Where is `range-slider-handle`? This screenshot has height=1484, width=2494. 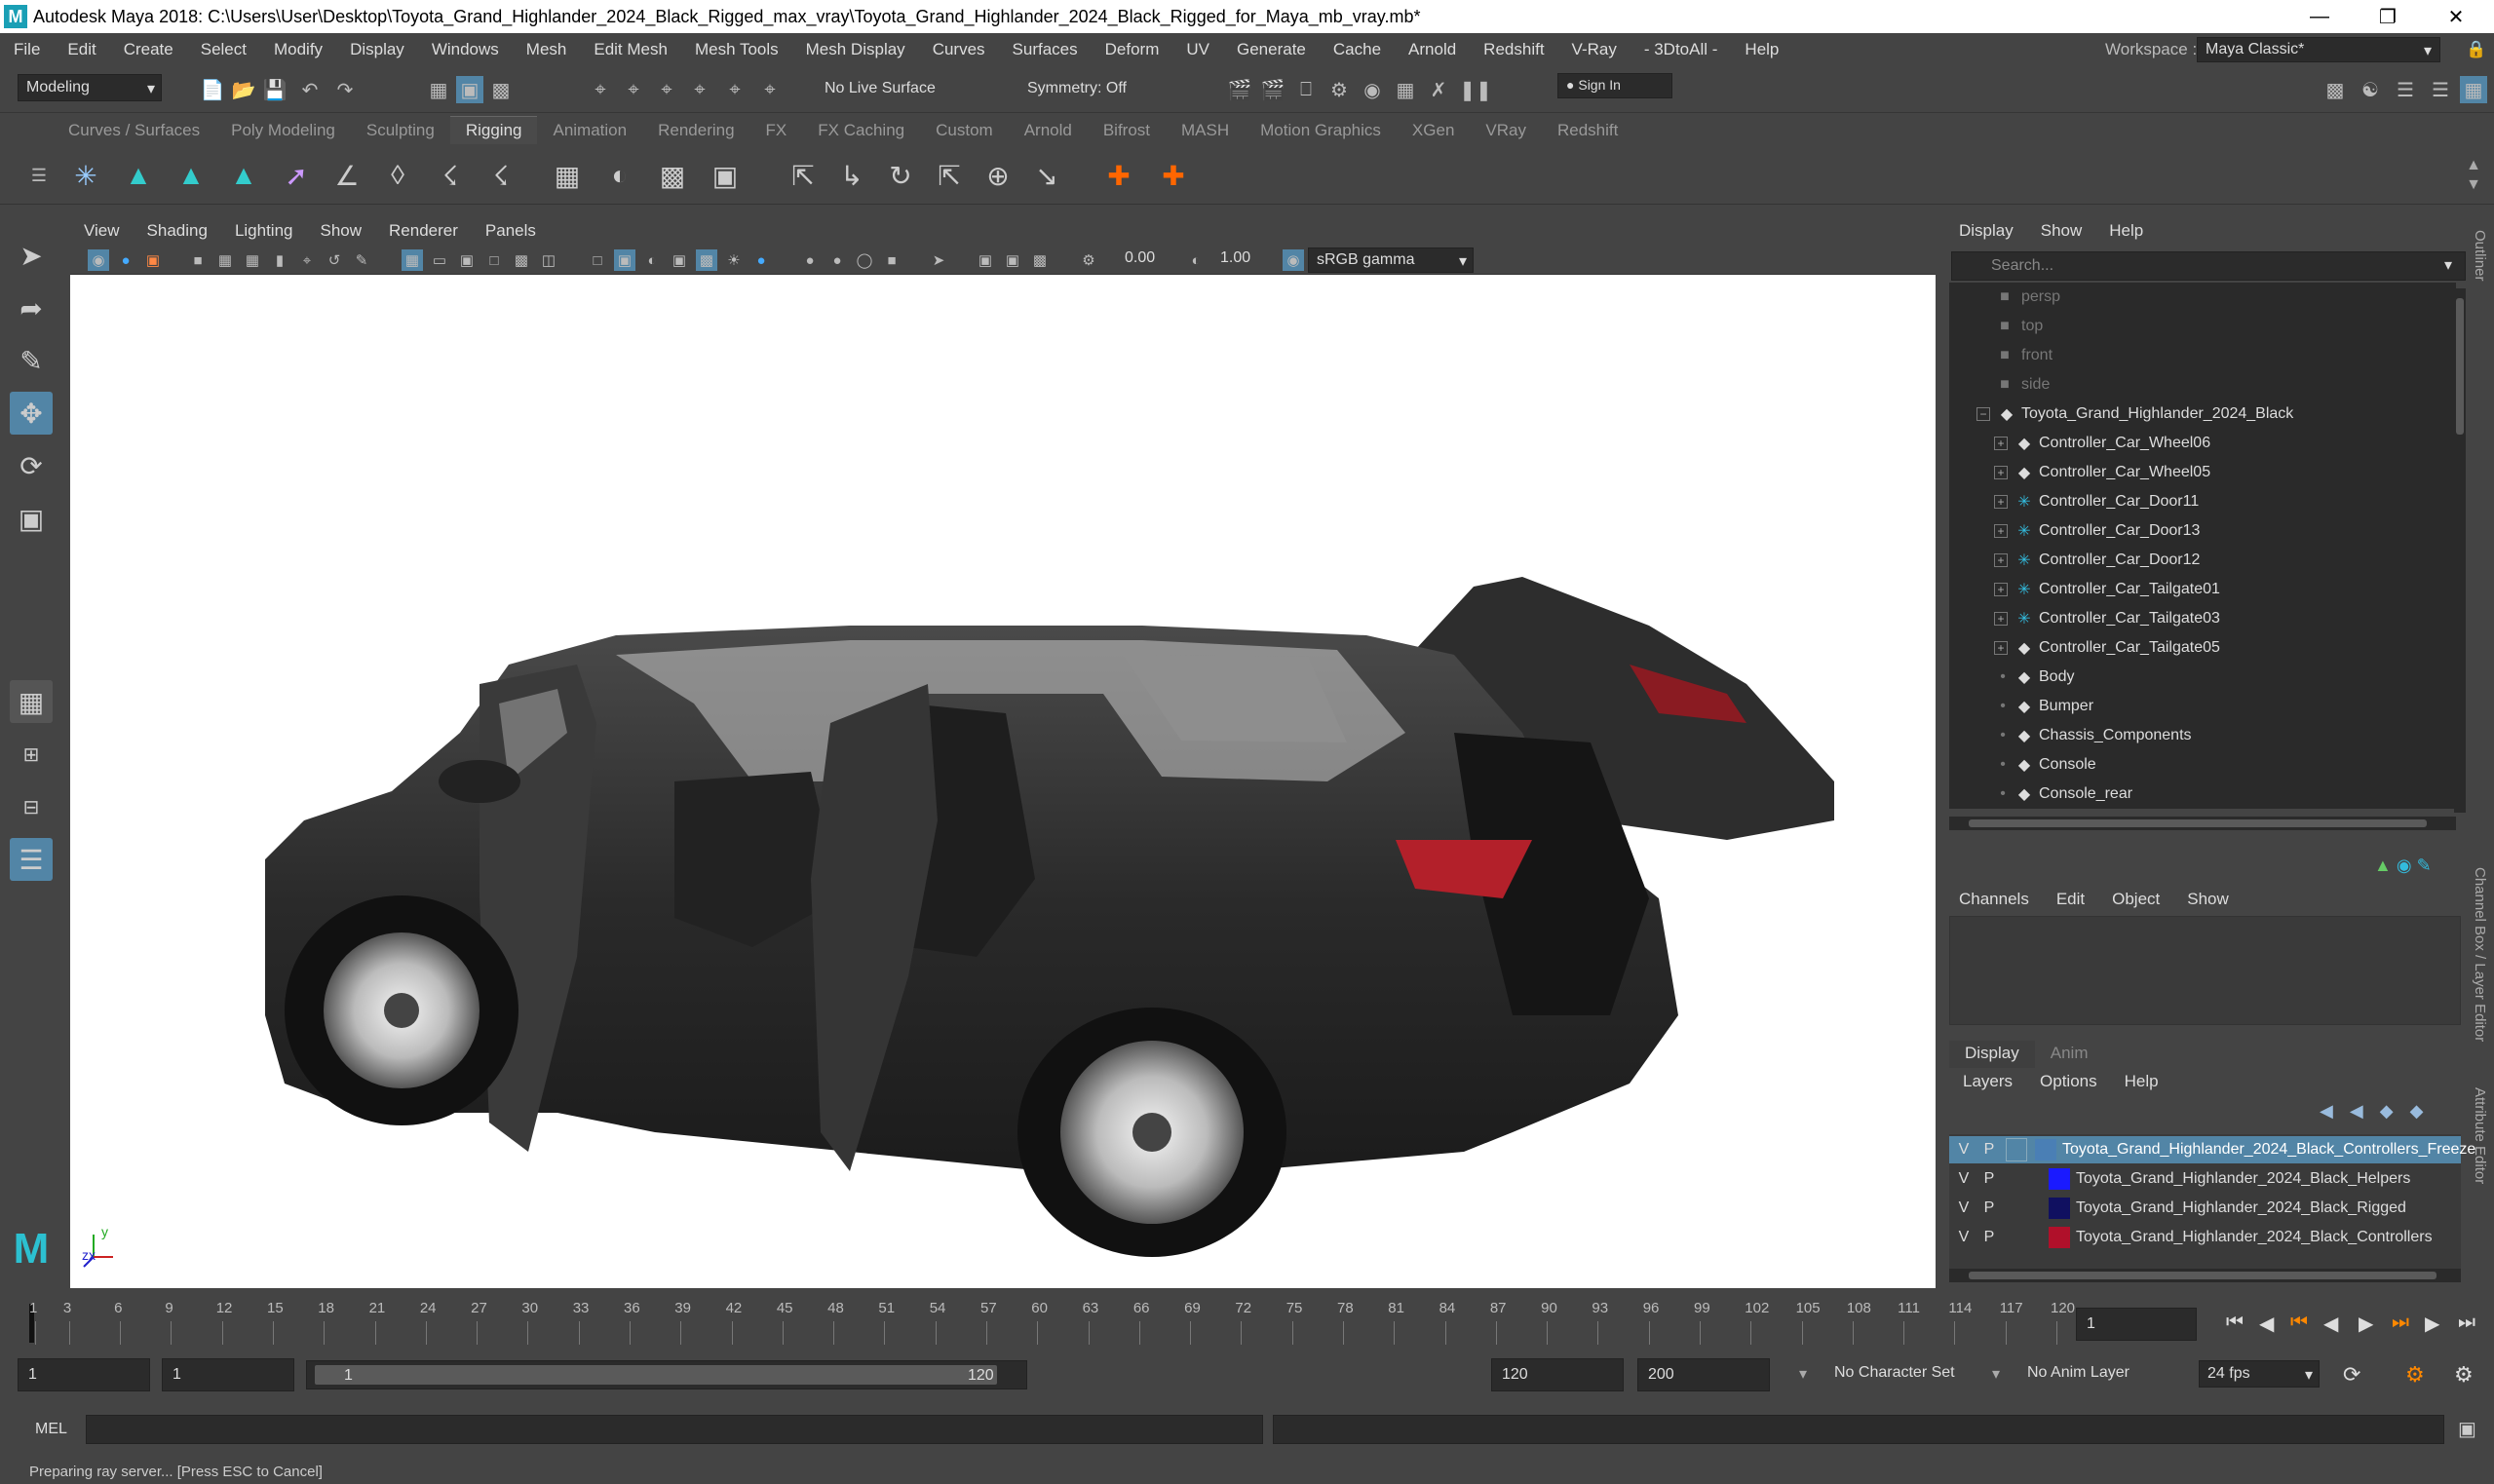 range-slider-handle is located at coordinates (656, 1375).